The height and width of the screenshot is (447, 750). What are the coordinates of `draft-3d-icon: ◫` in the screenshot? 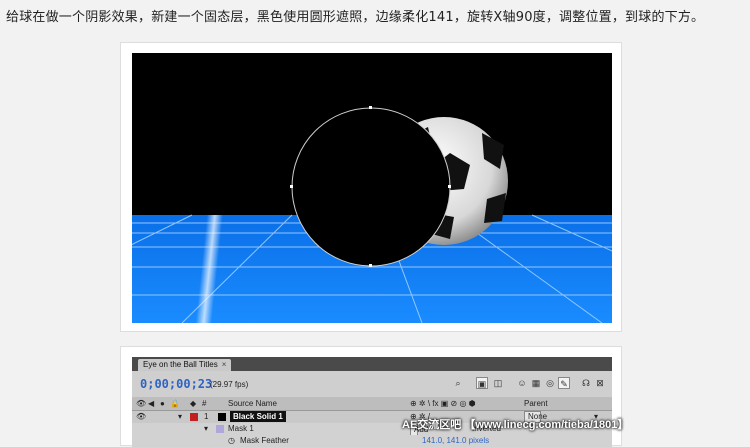 It's located at (498, 383).